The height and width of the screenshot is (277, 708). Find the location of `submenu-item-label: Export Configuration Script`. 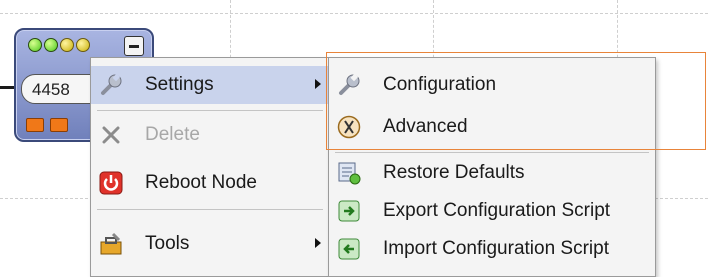

submenu-item-label: Export Configuration Script is located at coordinates (497, 210).